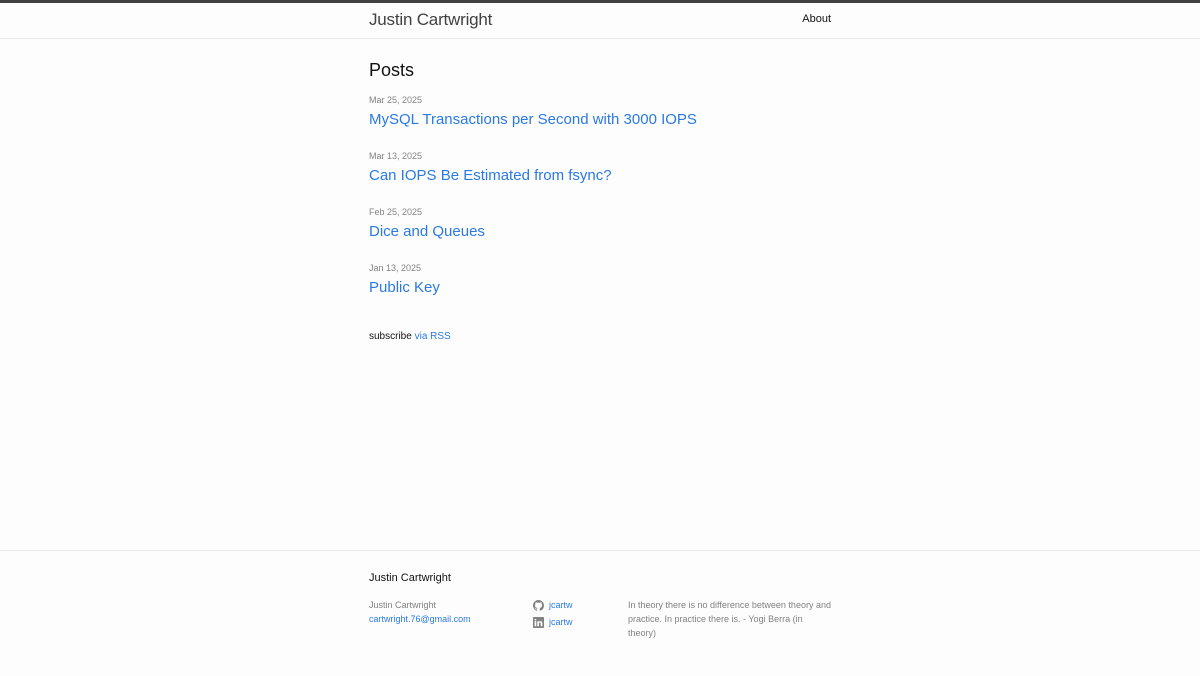 The height and width of the screenshot is (676, 1200). What do you see at coordinates (392, 70) in the screenshot?
I see `posts-heading: Posts` at bounding box center [392, 70].